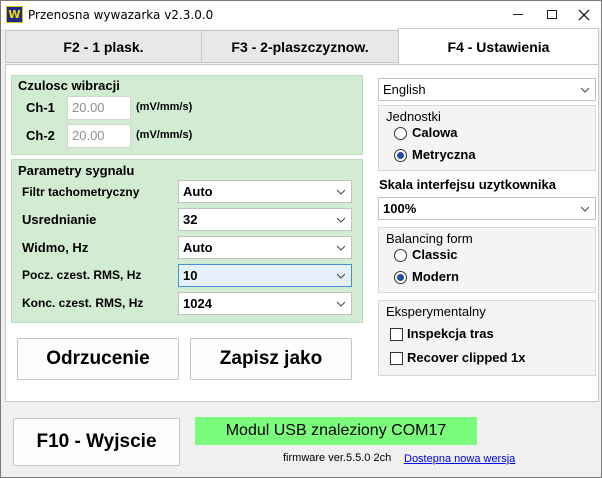  Describe the element at coordinates (190, 275) in the screenshot. I see `rms-start-value: 10` at that location.